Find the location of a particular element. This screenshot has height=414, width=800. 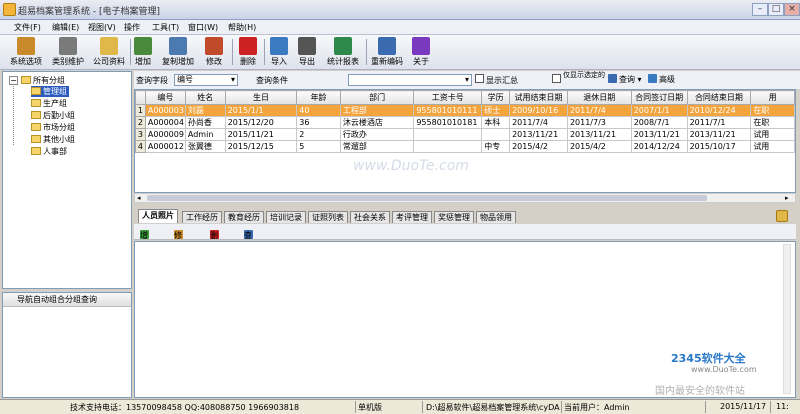

auto-group-query-panel: 导航自动组合分组查询 is located at coordinates (67, 345).